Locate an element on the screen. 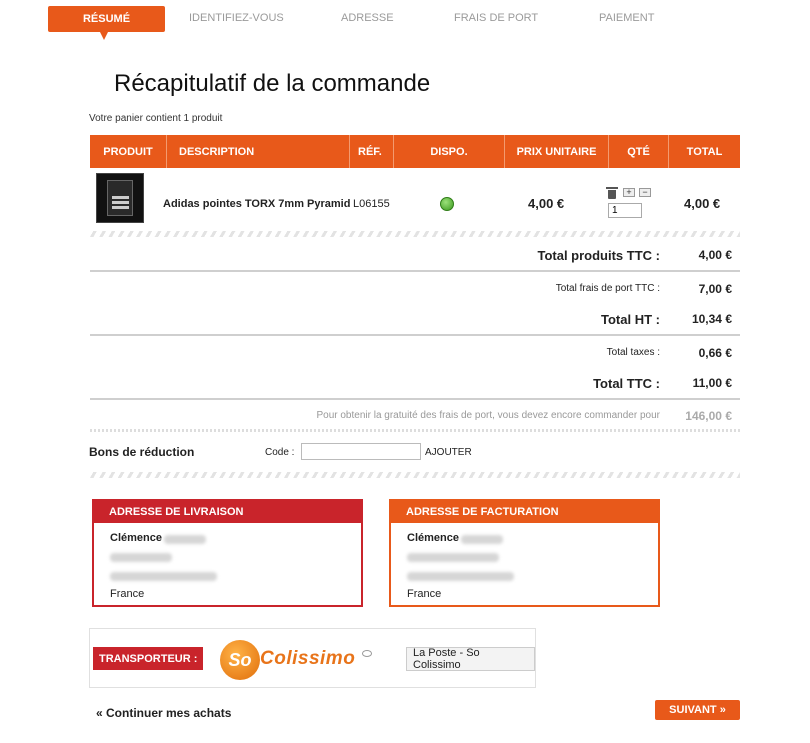 The image size is (810, 743). step-resume: Résumé is located at coordinates (106, 23).